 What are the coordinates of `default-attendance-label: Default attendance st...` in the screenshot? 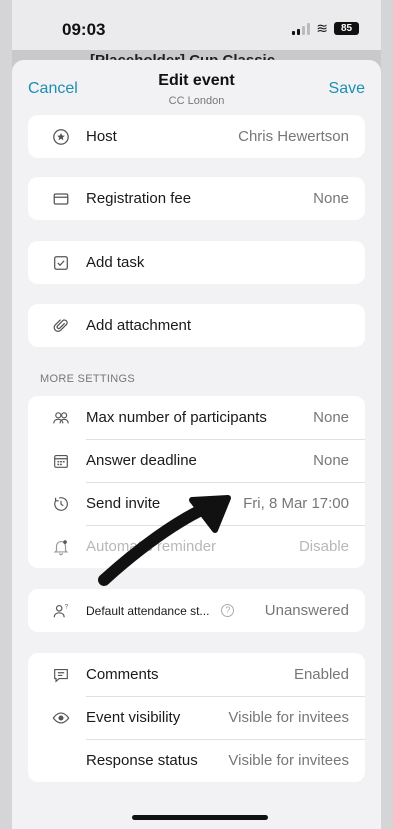 It's located at (148, 610).